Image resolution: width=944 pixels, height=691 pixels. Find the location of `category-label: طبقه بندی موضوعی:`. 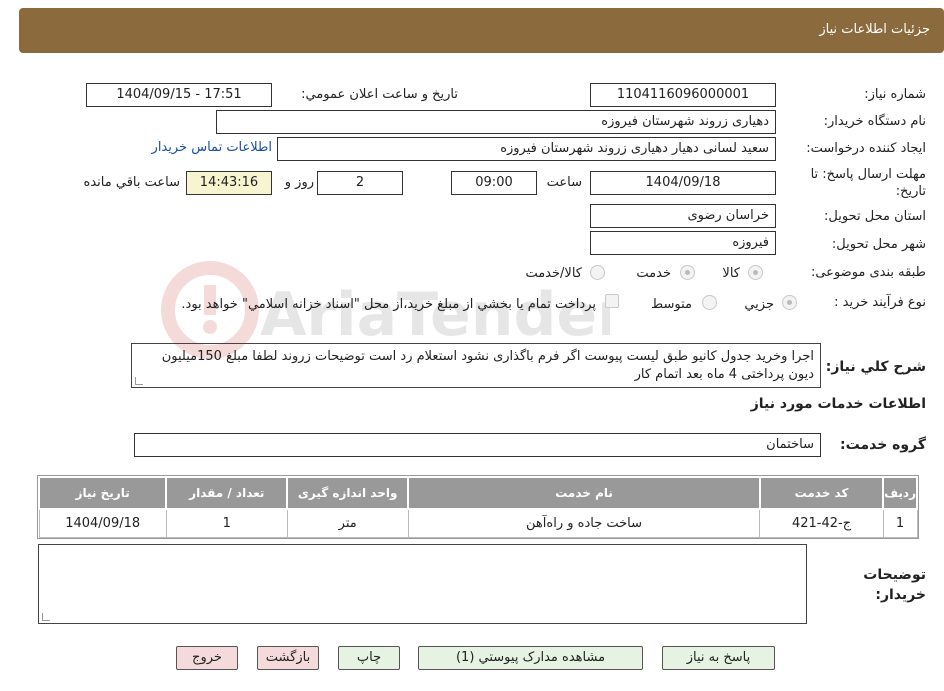

category-label: طبقه بندی موضوعی: is located at coordinates (868, 272).